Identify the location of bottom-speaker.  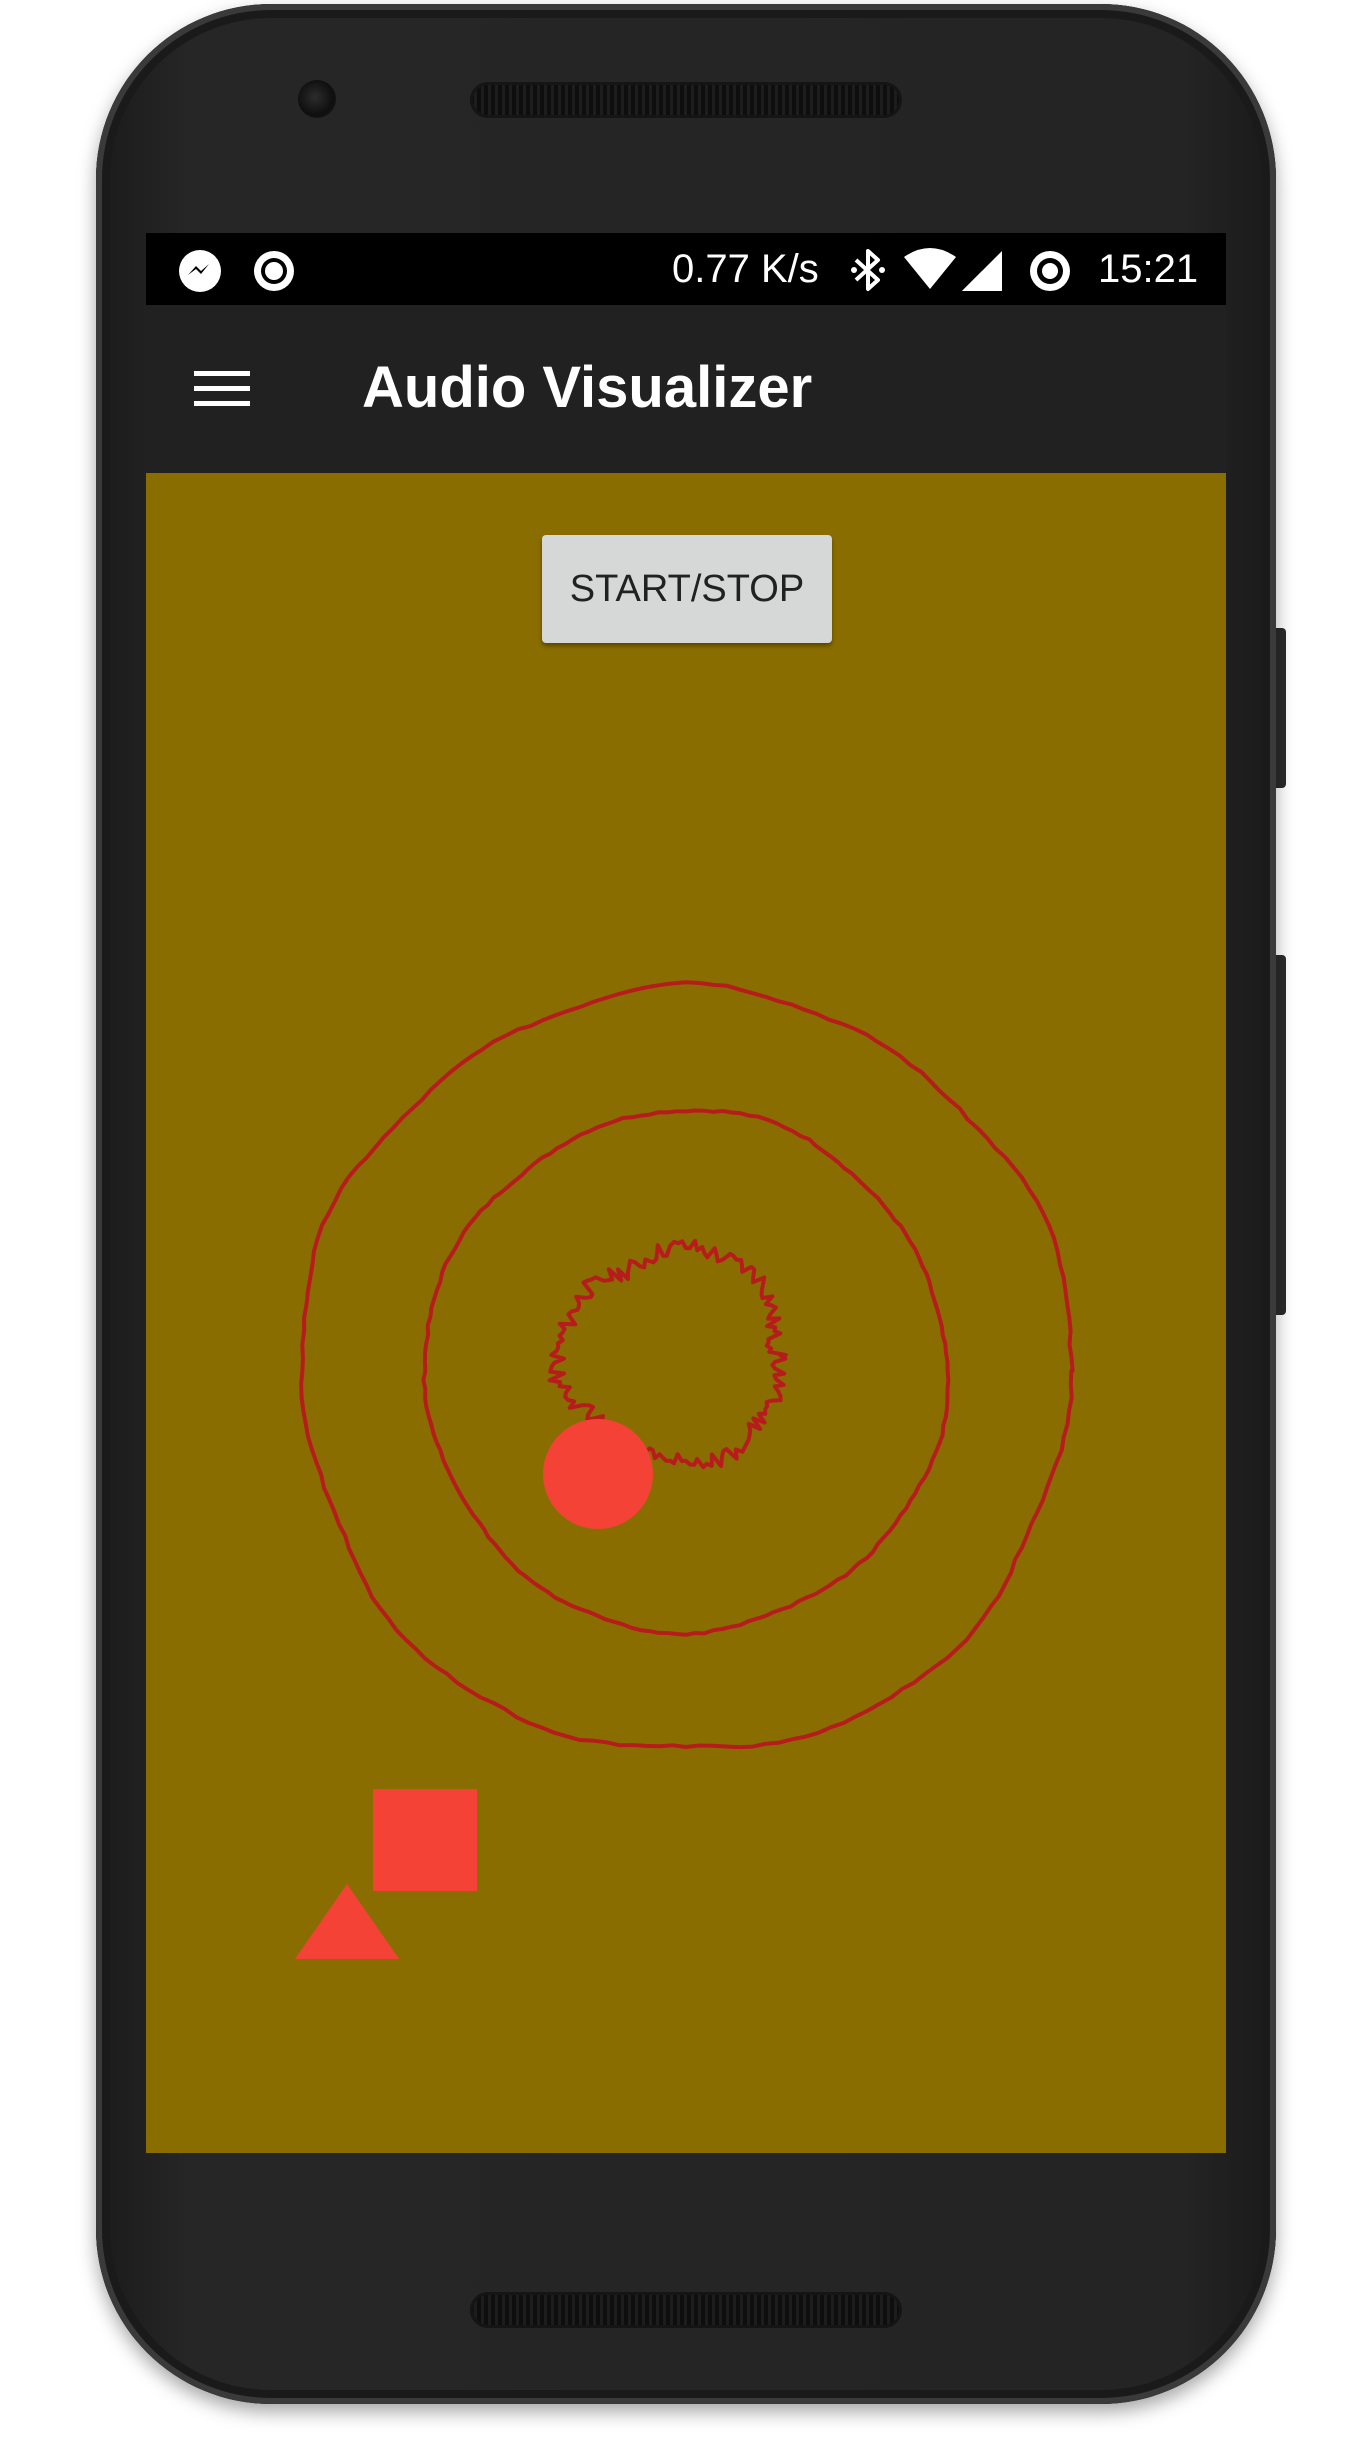
(686, 2310).